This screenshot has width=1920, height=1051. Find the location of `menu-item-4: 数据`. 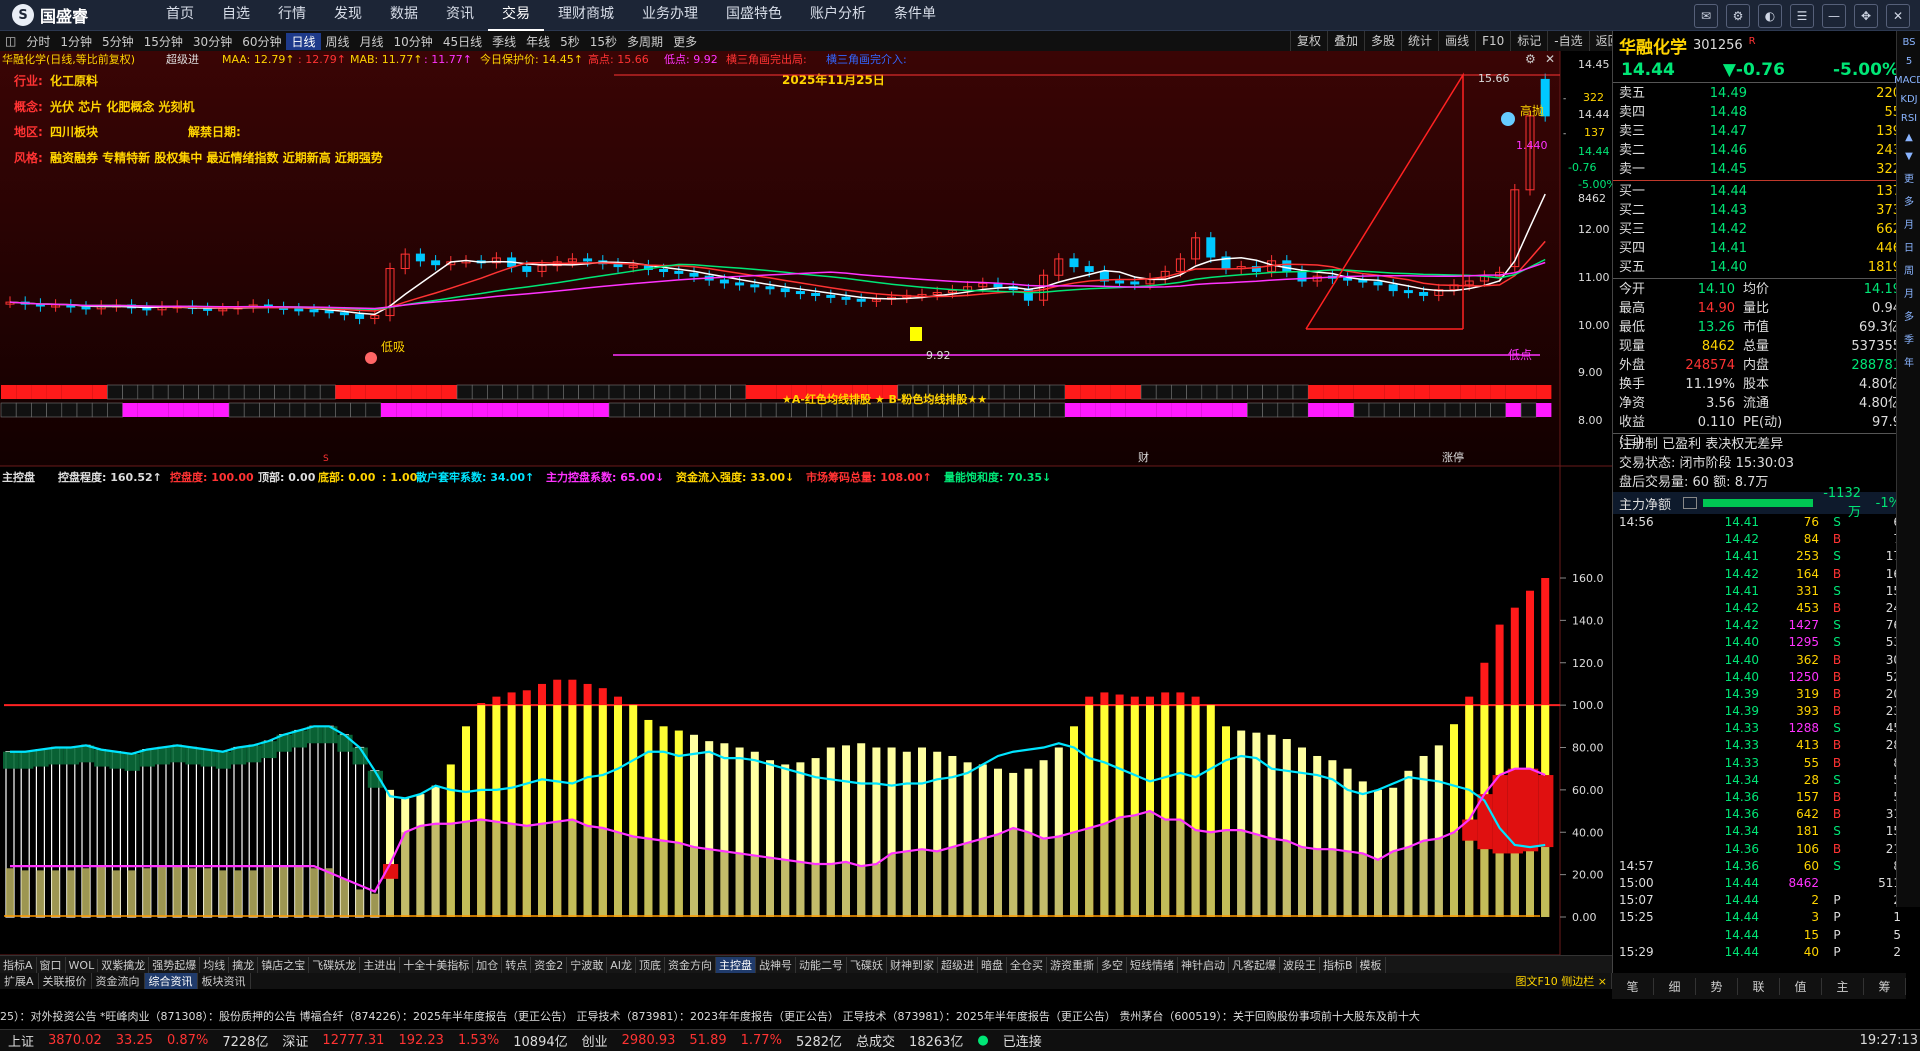

menu-item-4: 数据 is located at coordinates (404, 15).